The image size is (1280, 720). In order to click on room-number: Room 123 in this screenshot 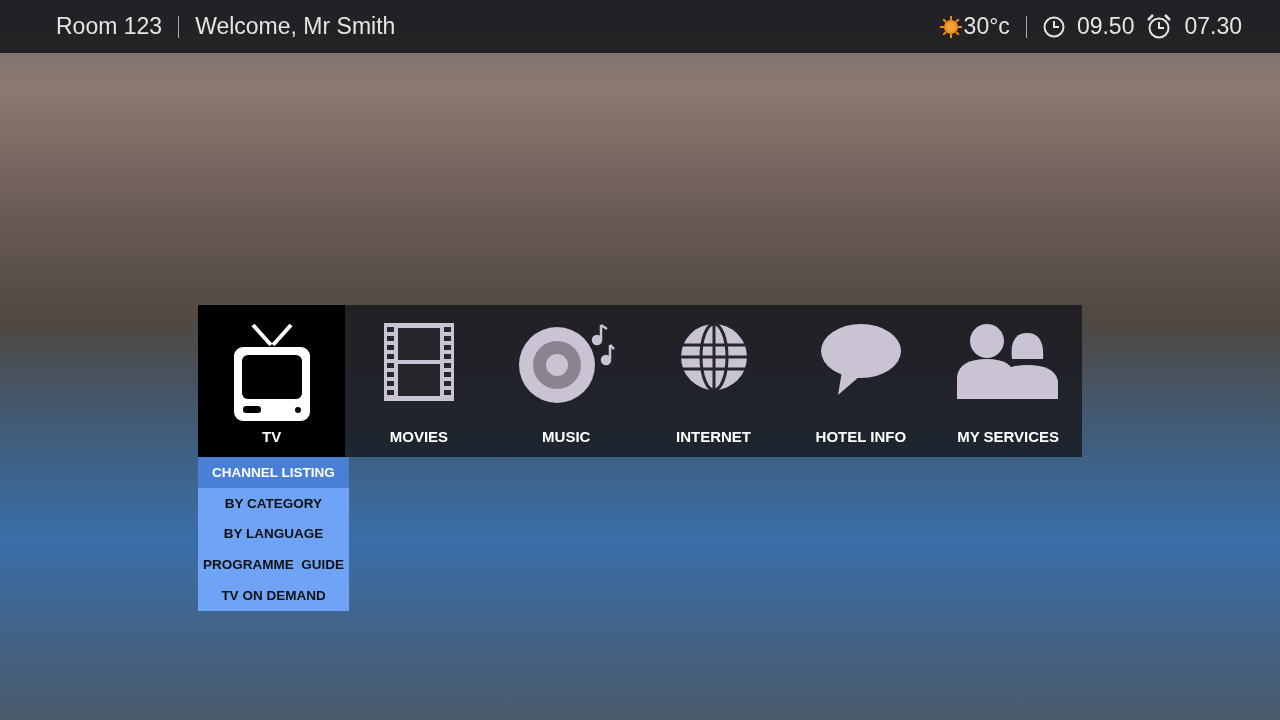, I will do `click(109, 26)`.